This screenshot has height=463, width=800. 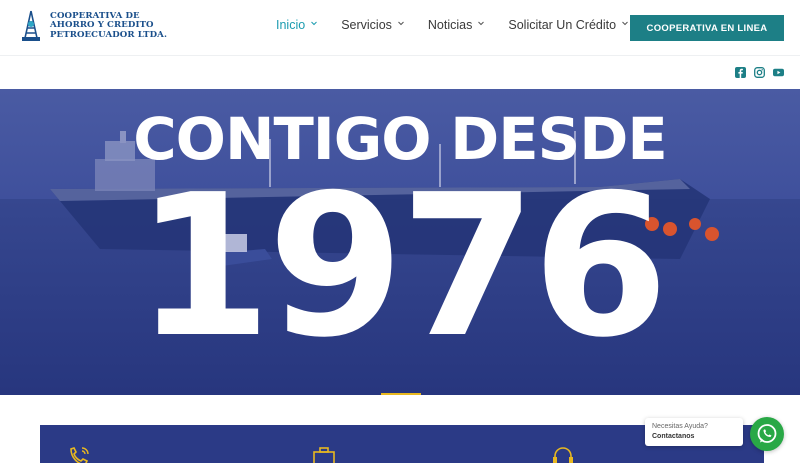 What do you see at coordinates (680, 426) in the screenshot?
I see `help-question: Necesitas Ayuda?` at bounding box center [680, 426].